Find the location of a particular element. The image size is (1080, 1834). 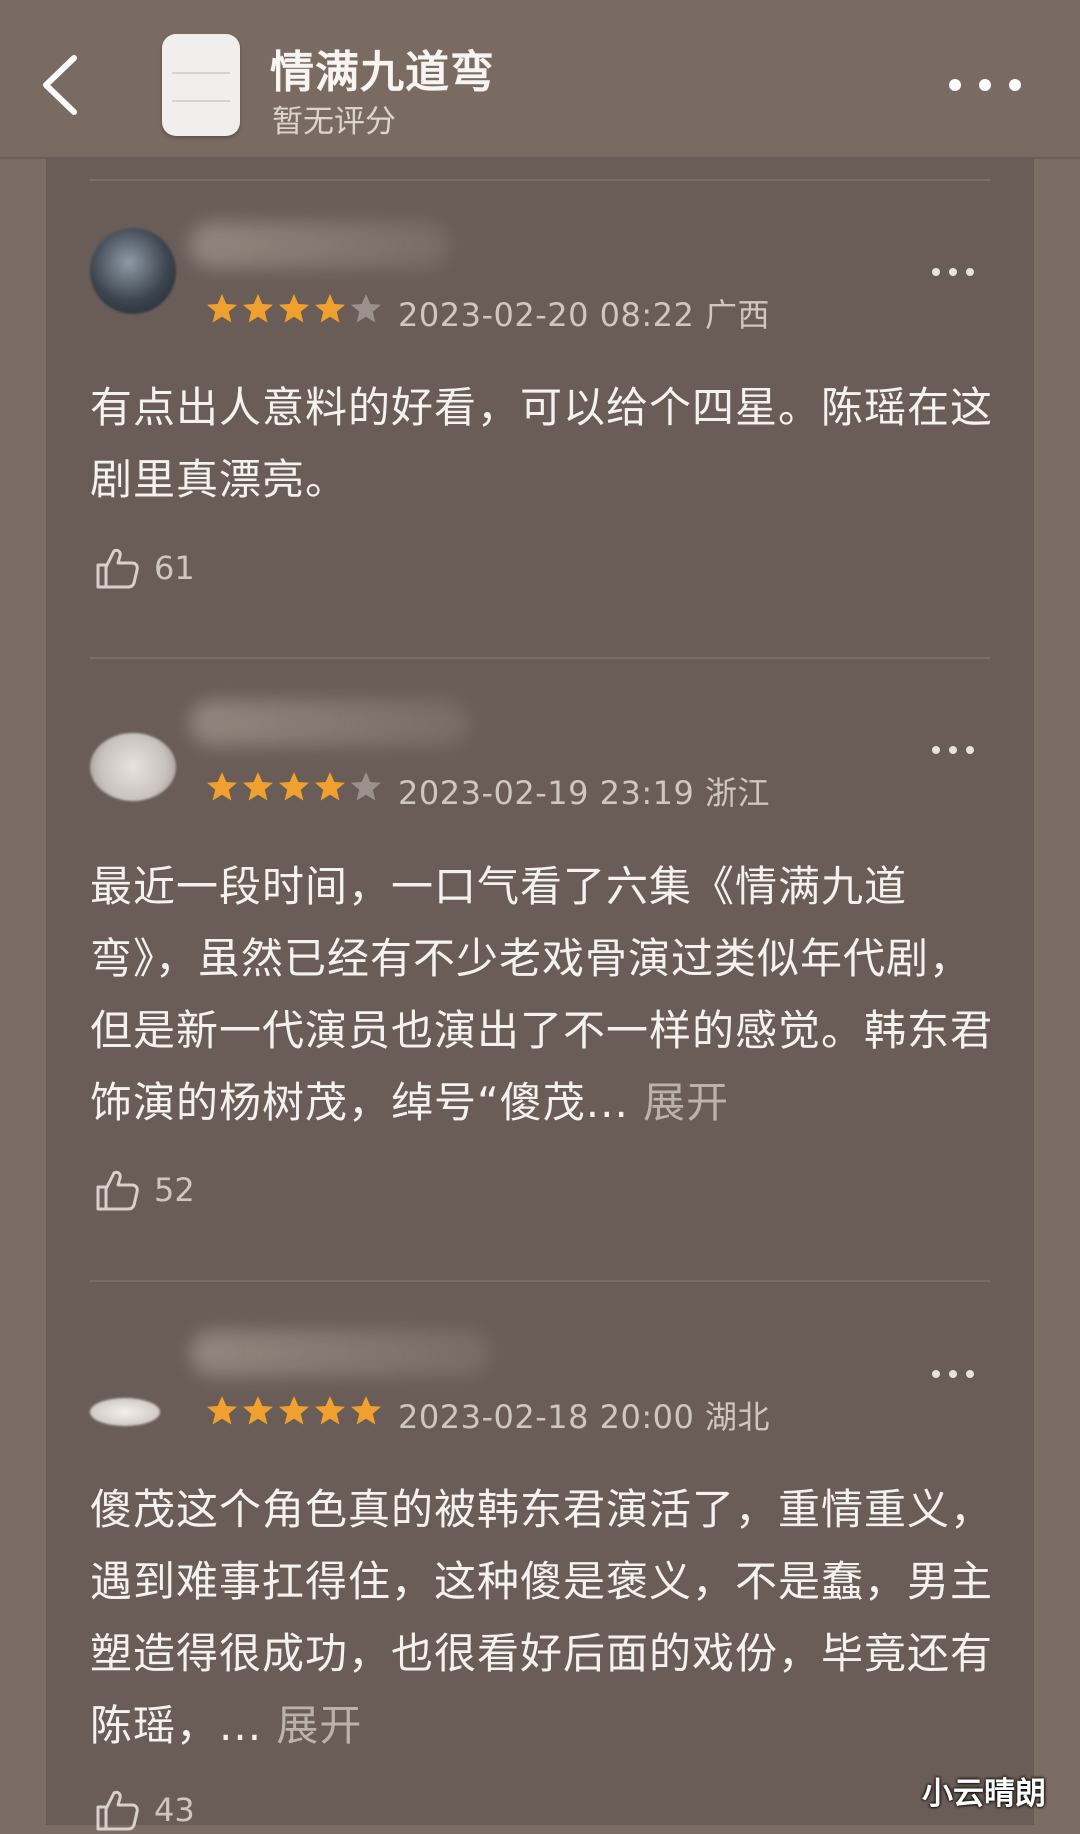

review-location: 广西 is located at coordinates (738, 315).